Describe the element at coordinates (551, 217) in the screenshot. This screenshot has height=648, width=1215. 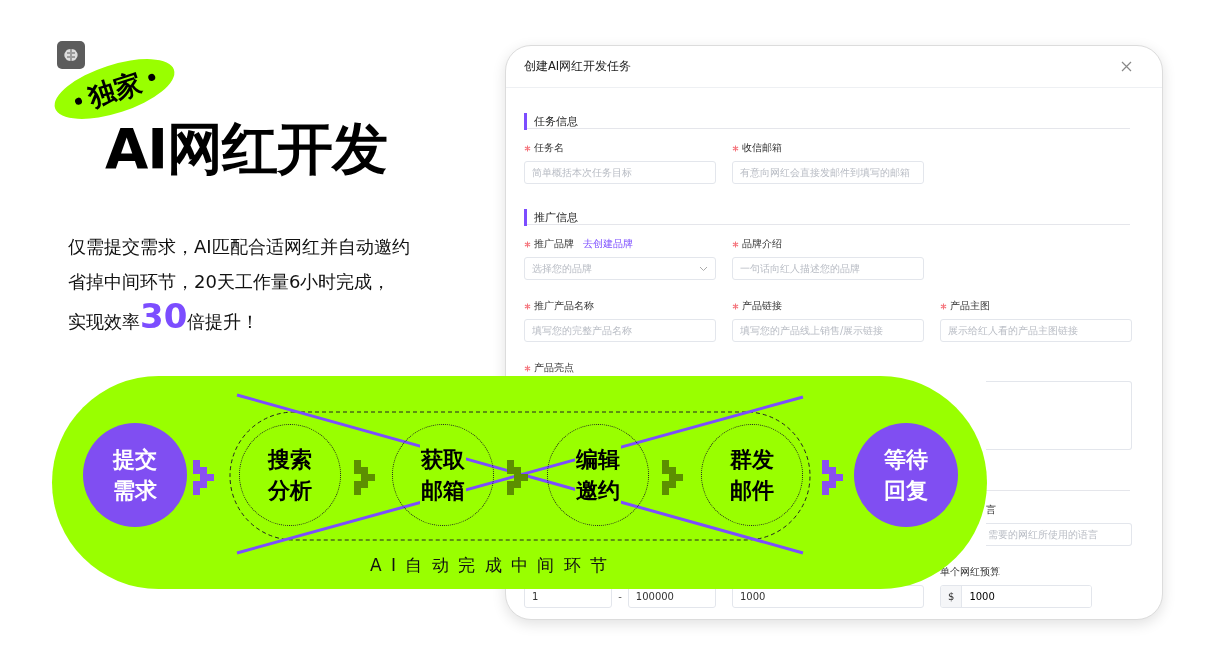
I see `section-title: 推广信息` at that location.